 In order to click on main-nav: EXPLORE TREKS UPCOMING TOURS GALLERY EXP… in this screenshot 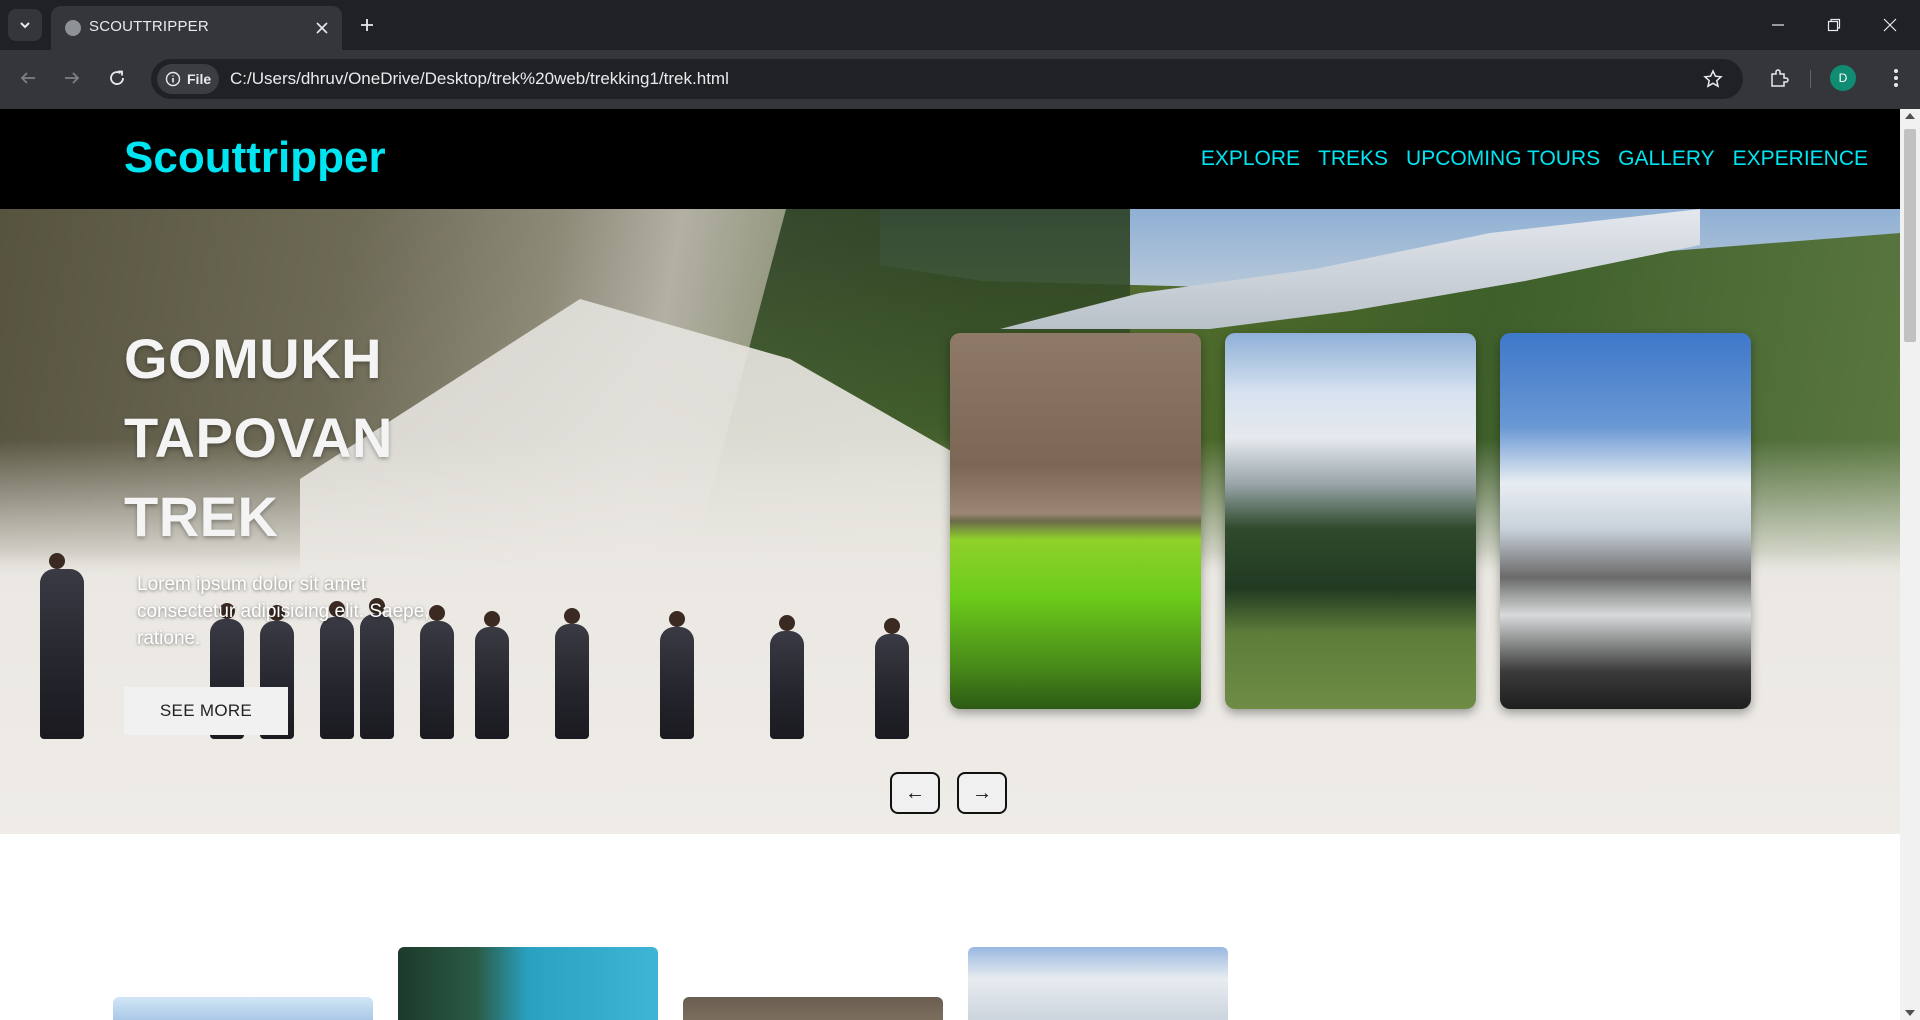, I will do `click(1534, 159)`.